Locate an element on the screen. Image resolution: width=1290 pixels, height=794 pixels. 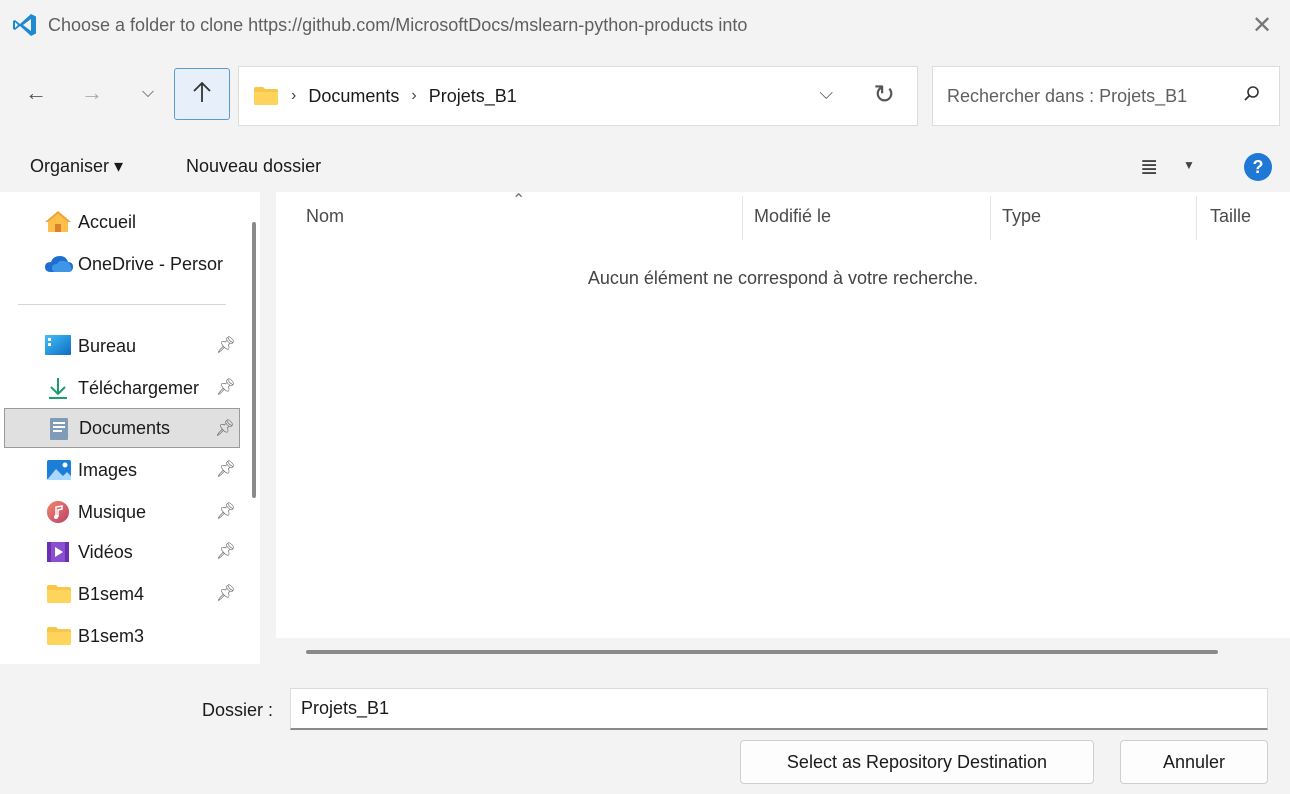
sidebar-item-label: Téléchargemer is located at coordinates (139, 387).